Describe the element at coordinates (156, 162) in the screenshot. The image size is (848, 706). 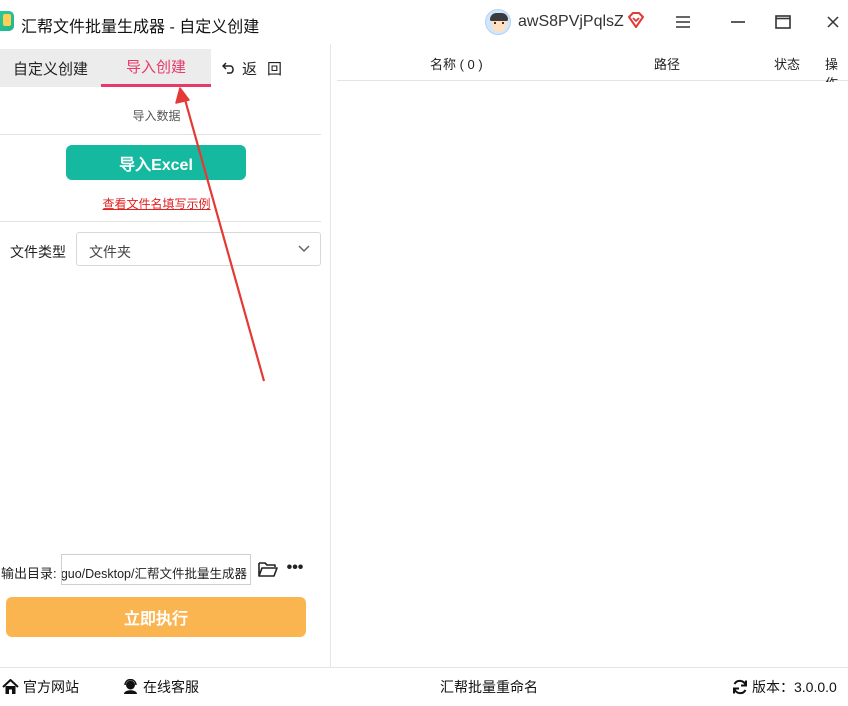
I see `import-excel-button: 导入Excel` at that location.